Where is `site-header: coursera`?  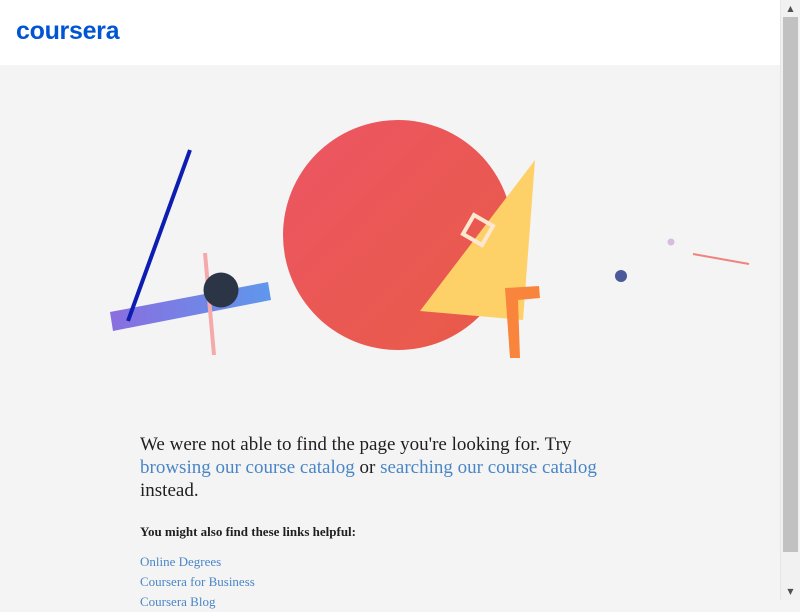
site-header: coursera is located at coordinates (390, 32).